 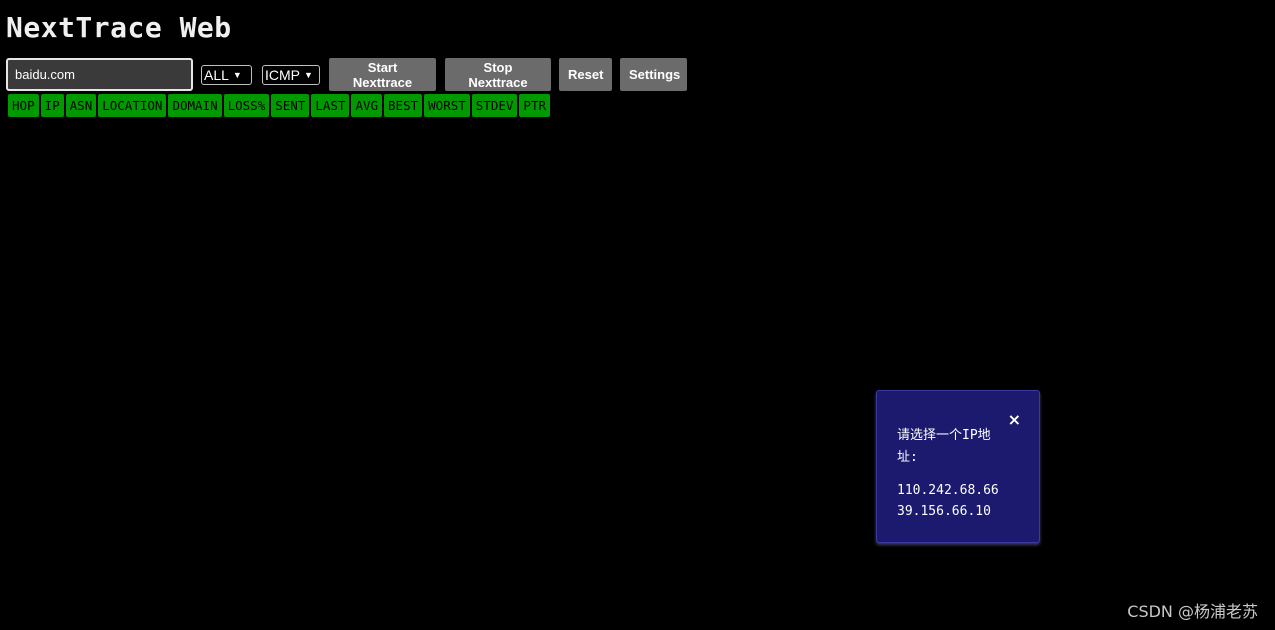 I want to click on start-nexttrace-button: Start Nexttrace, so click(x=382, y=74).